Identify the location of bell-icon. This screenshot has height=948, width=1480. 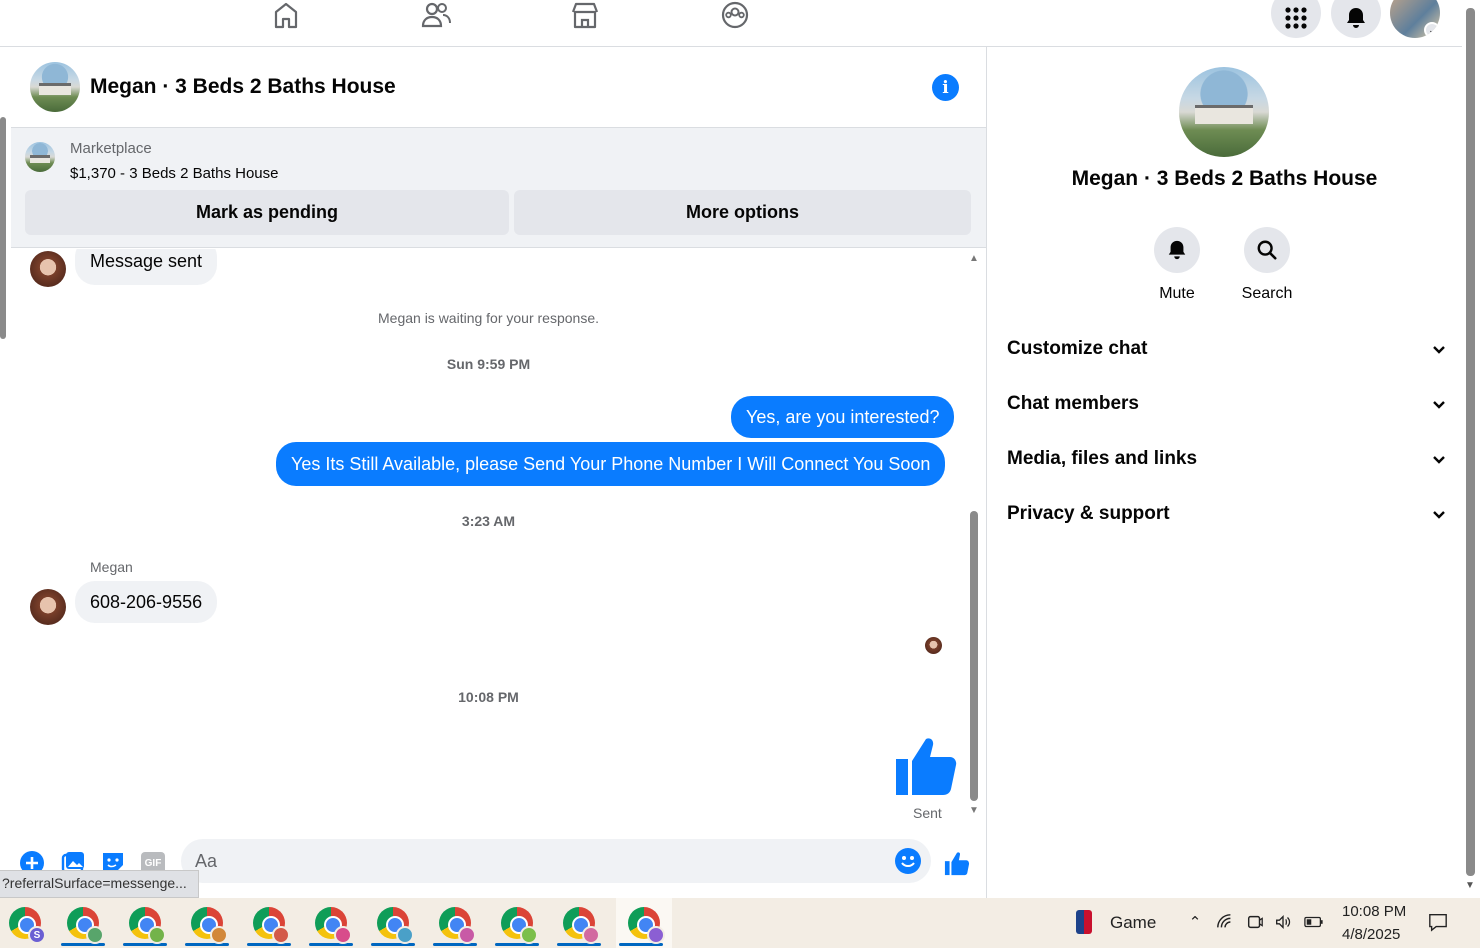
(1177, 250).